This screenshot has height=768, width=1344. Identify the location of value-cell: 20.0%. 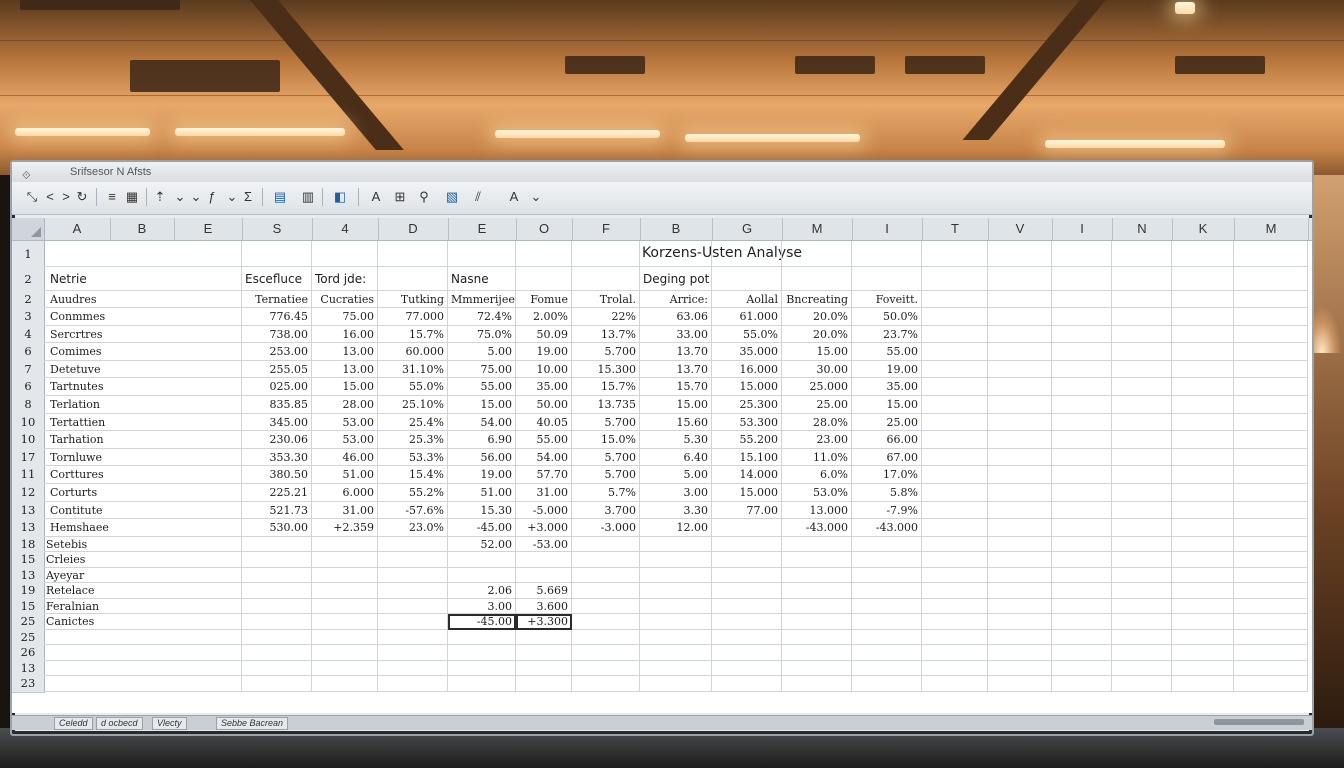
(817, 334).